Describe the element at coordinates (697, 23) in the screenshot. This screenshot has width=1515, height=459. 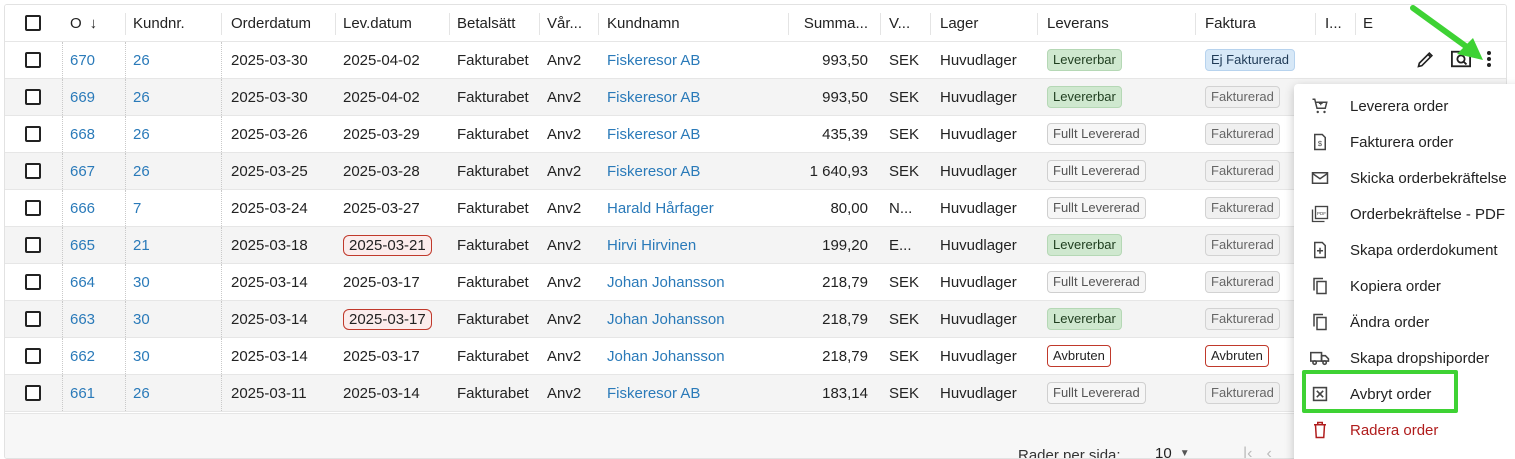
I see `column-header-kundnamn: Kundnamn` at that location.